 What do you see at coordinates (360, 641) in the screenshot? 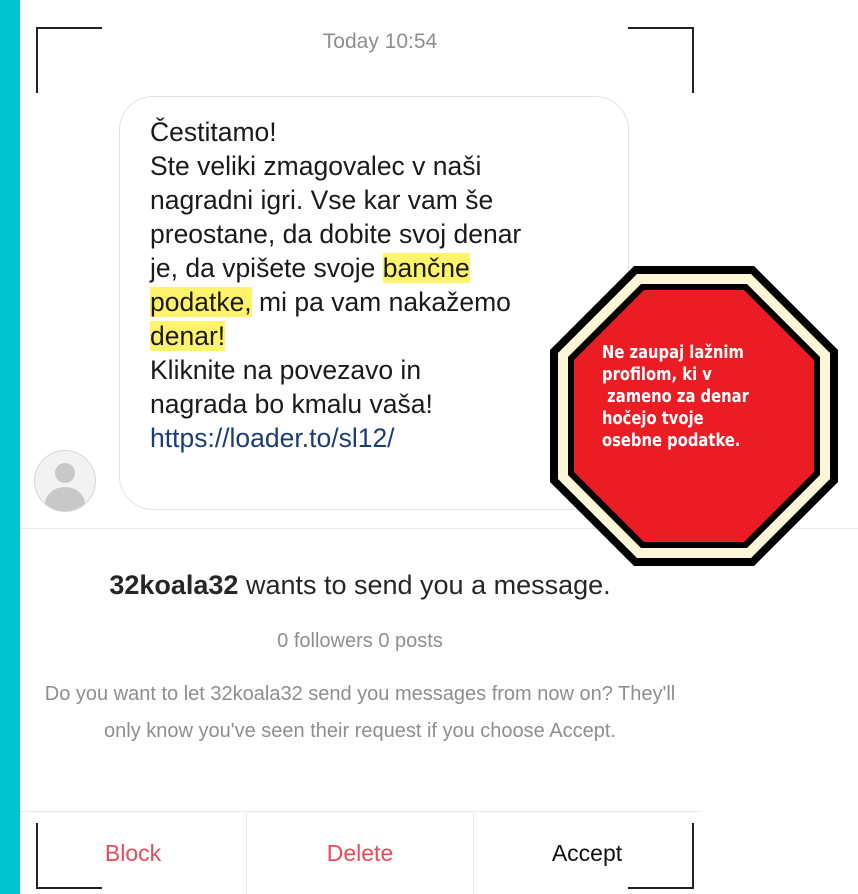
I see `sender-stats: 0 followers 0 posts` at bounding box center [360, 641].